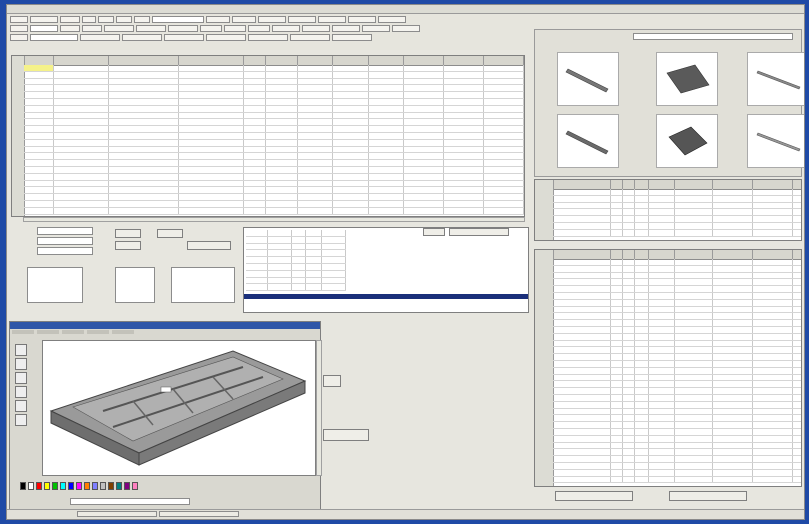 The image size is (809, 524). What do you see at coordinates (21, 392) in the screenshot?
I see `zoom-tool-icon` at bounding box center [21, 392].